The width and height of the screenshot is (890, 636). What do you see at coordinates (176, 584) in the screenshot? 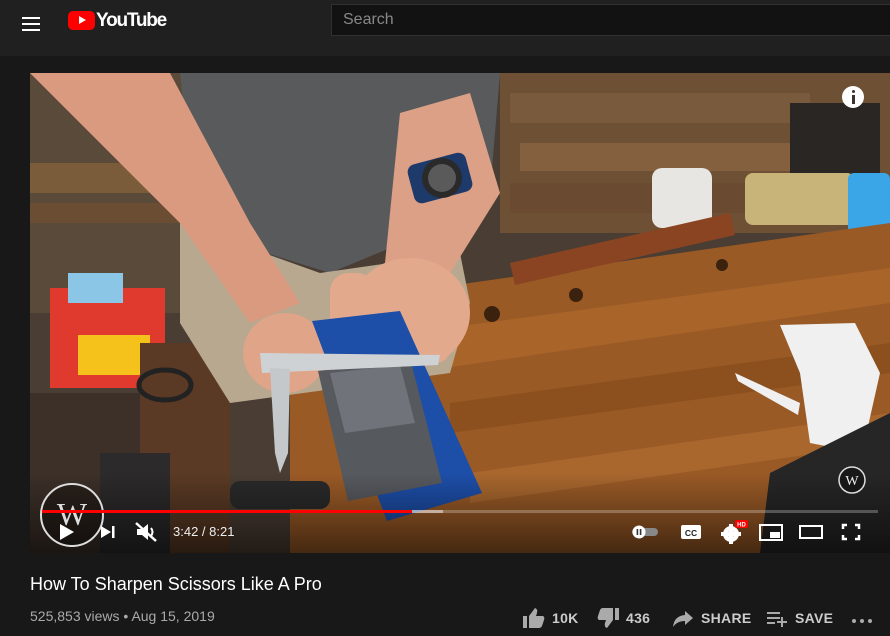
I see `video-title: How To Sharpen Scissors Like A Pro` at bounding box center [176, 584].